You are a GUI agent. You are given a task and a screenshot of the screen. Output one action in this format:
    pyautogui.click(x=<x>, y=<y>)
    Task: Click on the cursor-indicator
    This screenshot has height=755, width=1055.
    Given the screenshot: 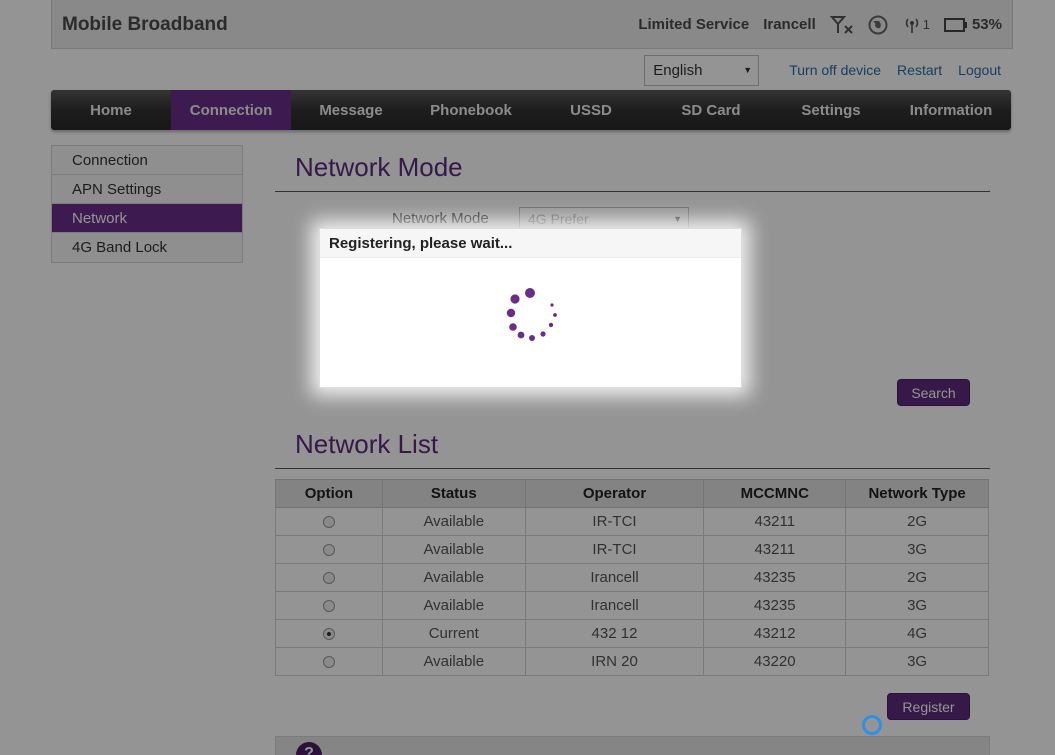 What is the action you would take?
    pyautogui.click(x=872, y=725)
    